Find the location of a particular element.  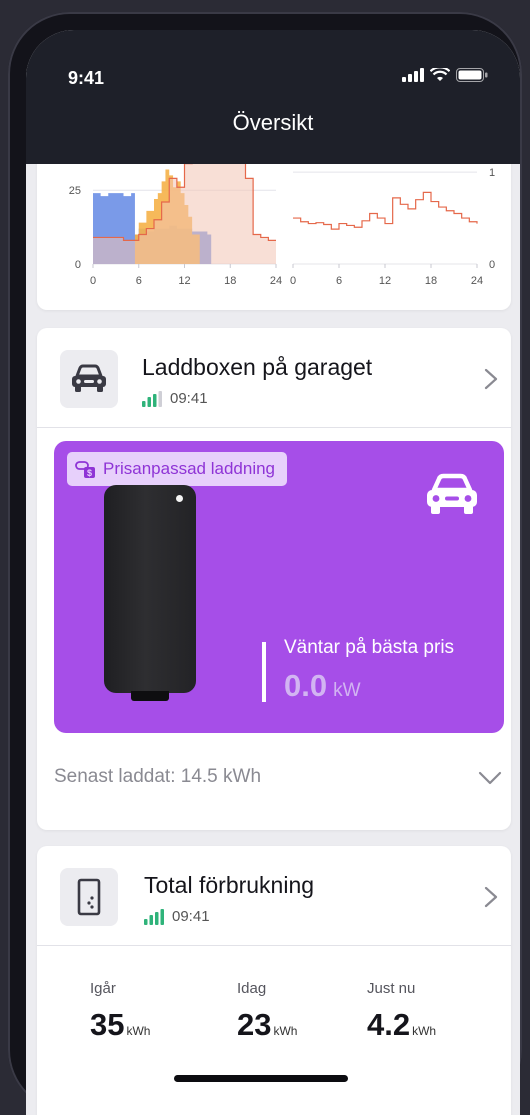

y-tick-label: 25 is located at coordinates (75, 191).